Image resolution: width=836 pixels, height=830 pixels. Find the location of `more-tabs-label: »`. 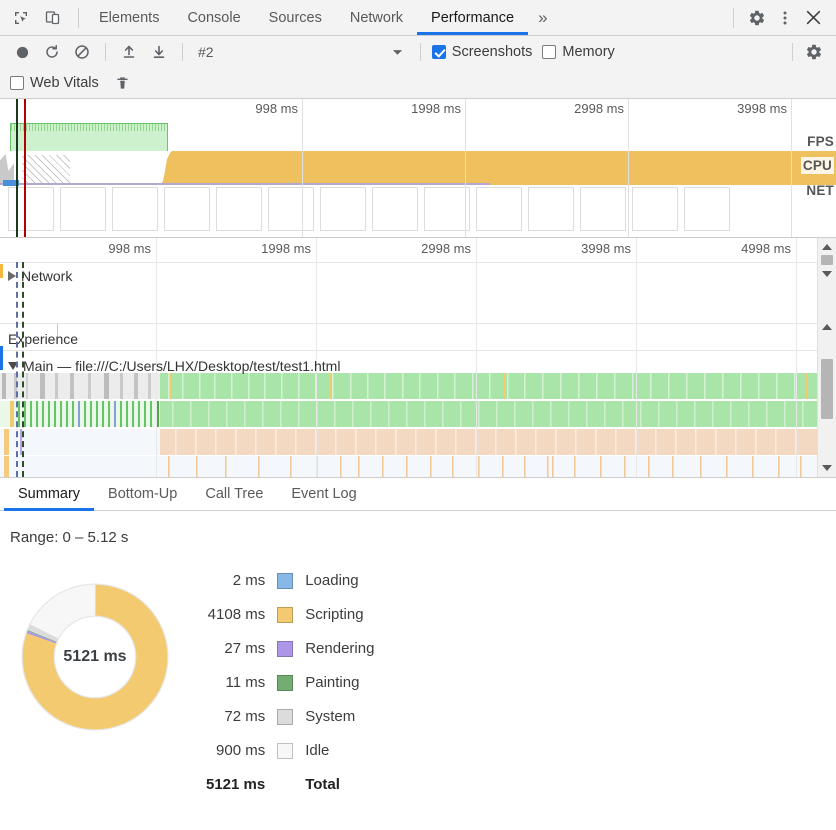

more-tabs-label: » is located at coordinates (543, 17).